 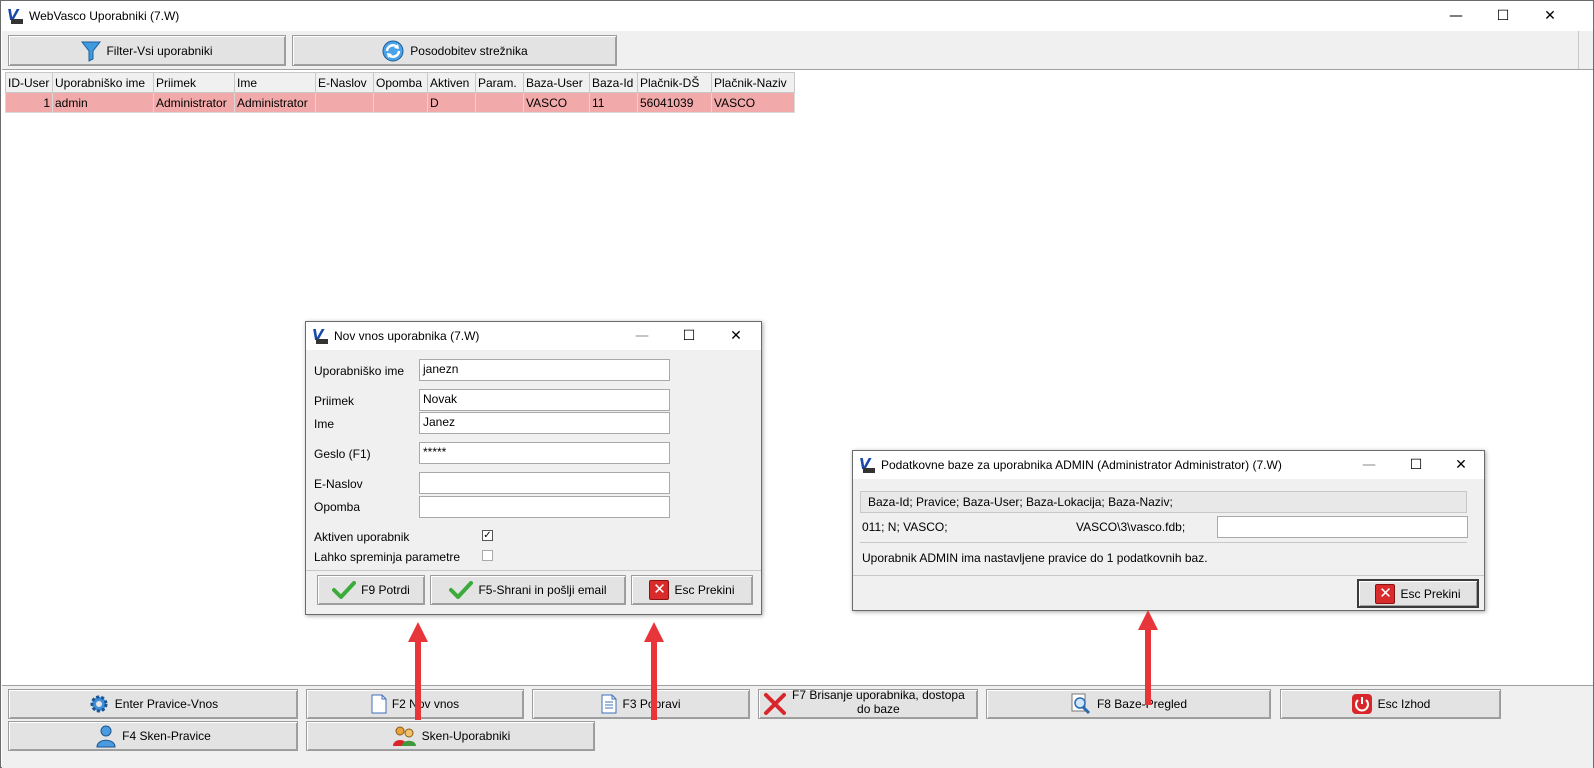 I want to click on user-icon, so click(x=106, y=736).